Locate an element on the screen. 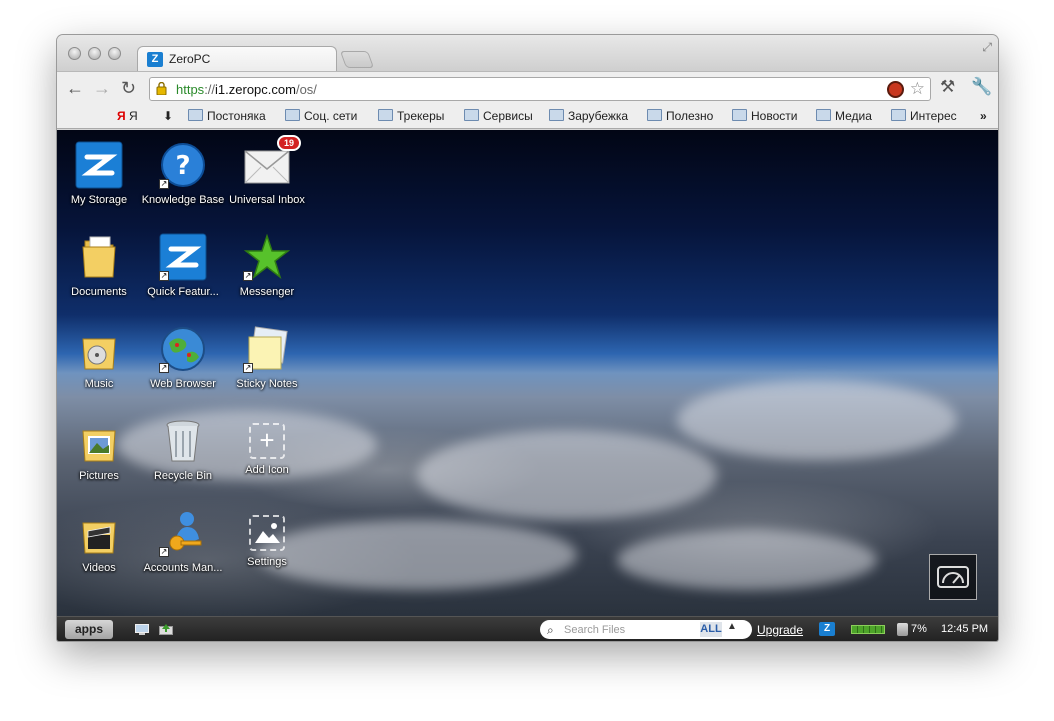  back-arrow-icon: ← is located at coordinates (75, 88).